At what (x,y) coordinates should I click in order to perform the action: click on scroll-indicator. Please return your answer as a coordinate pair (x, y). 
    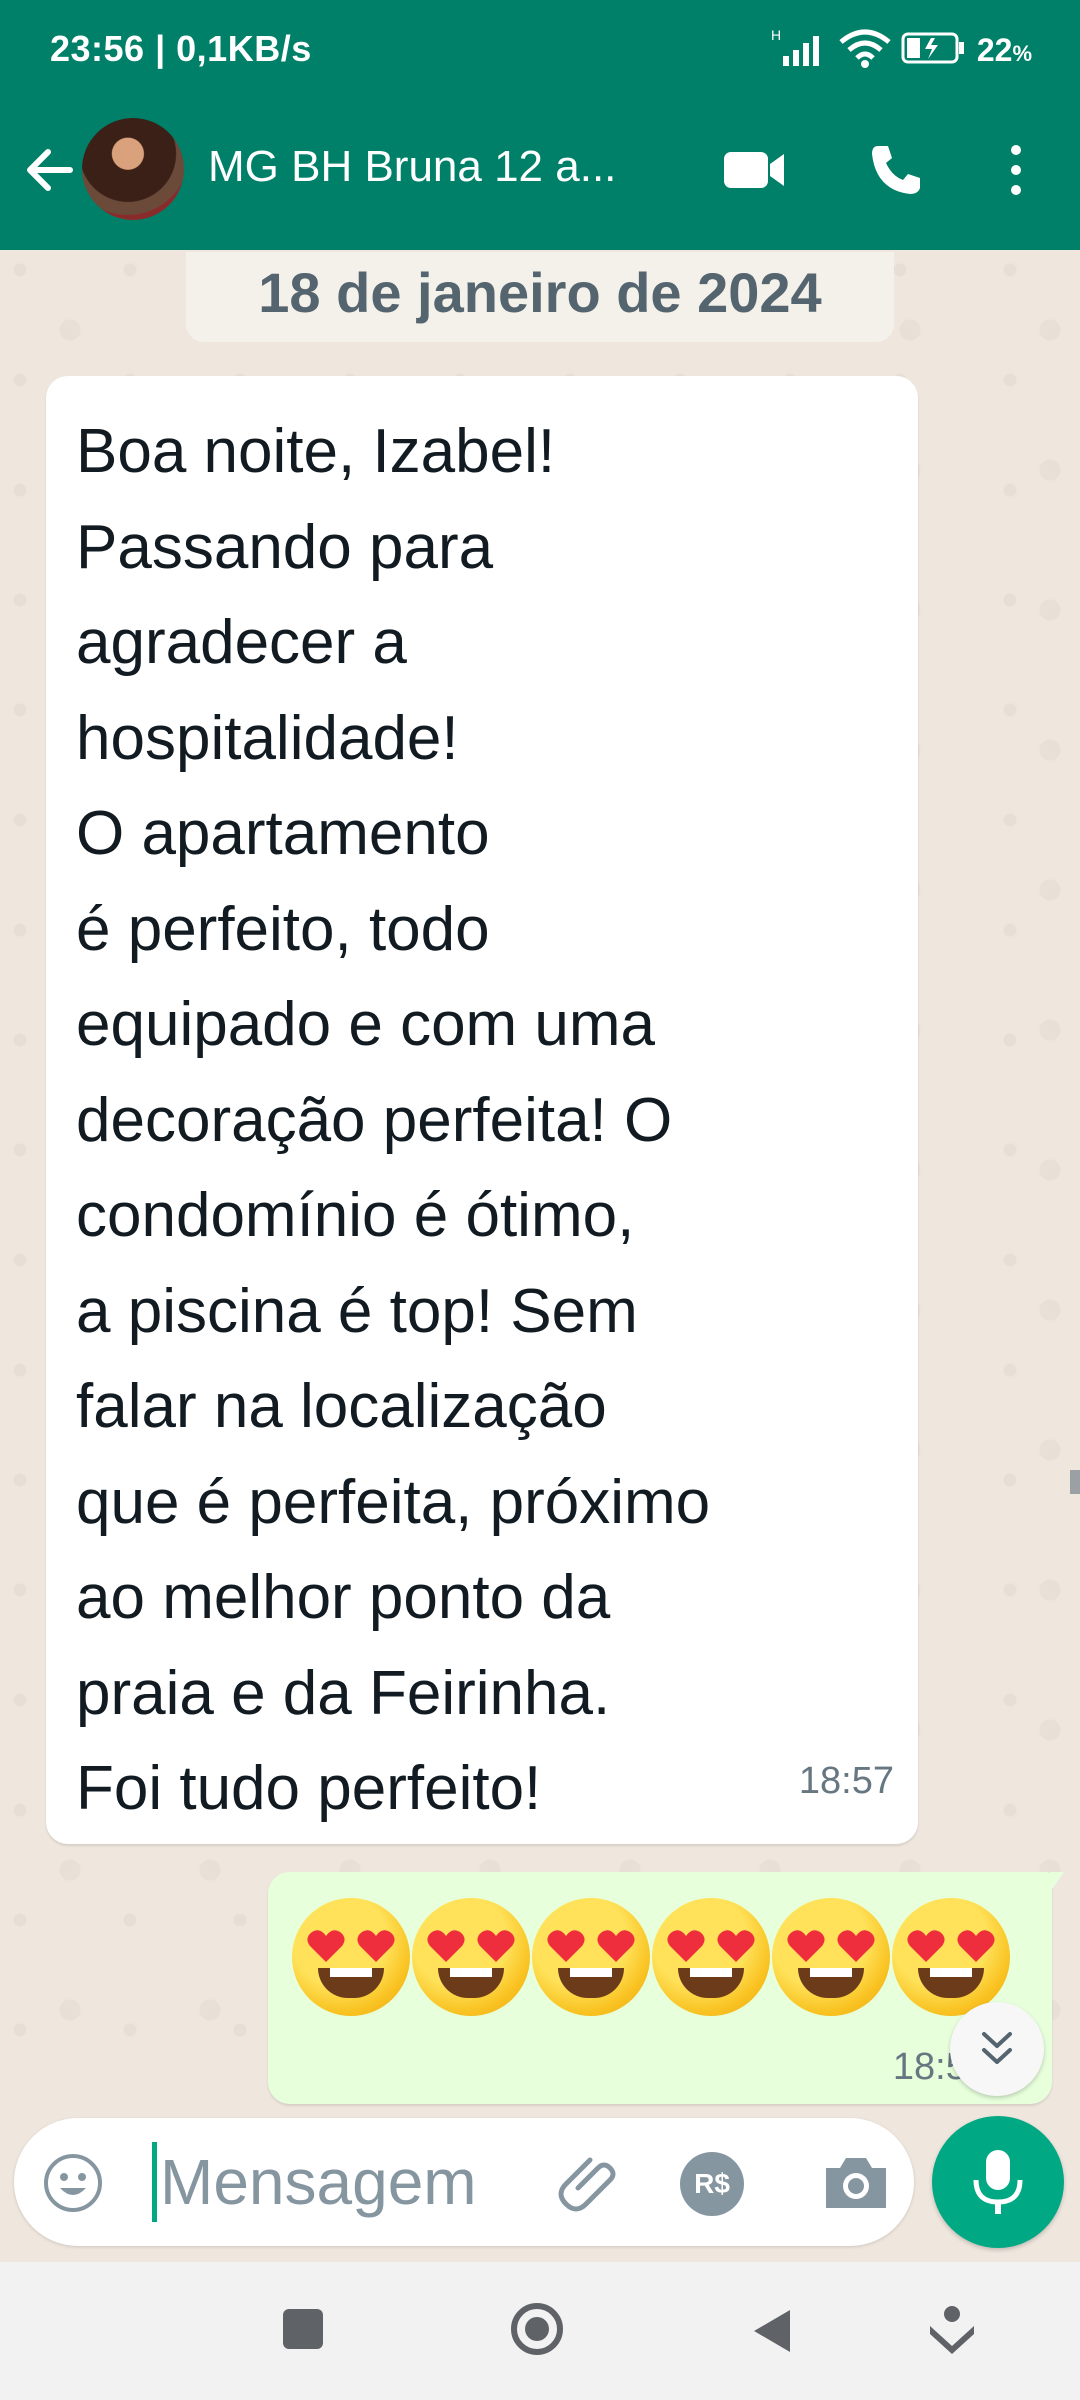
    Looking at the image, I should click on (1075, 1482).